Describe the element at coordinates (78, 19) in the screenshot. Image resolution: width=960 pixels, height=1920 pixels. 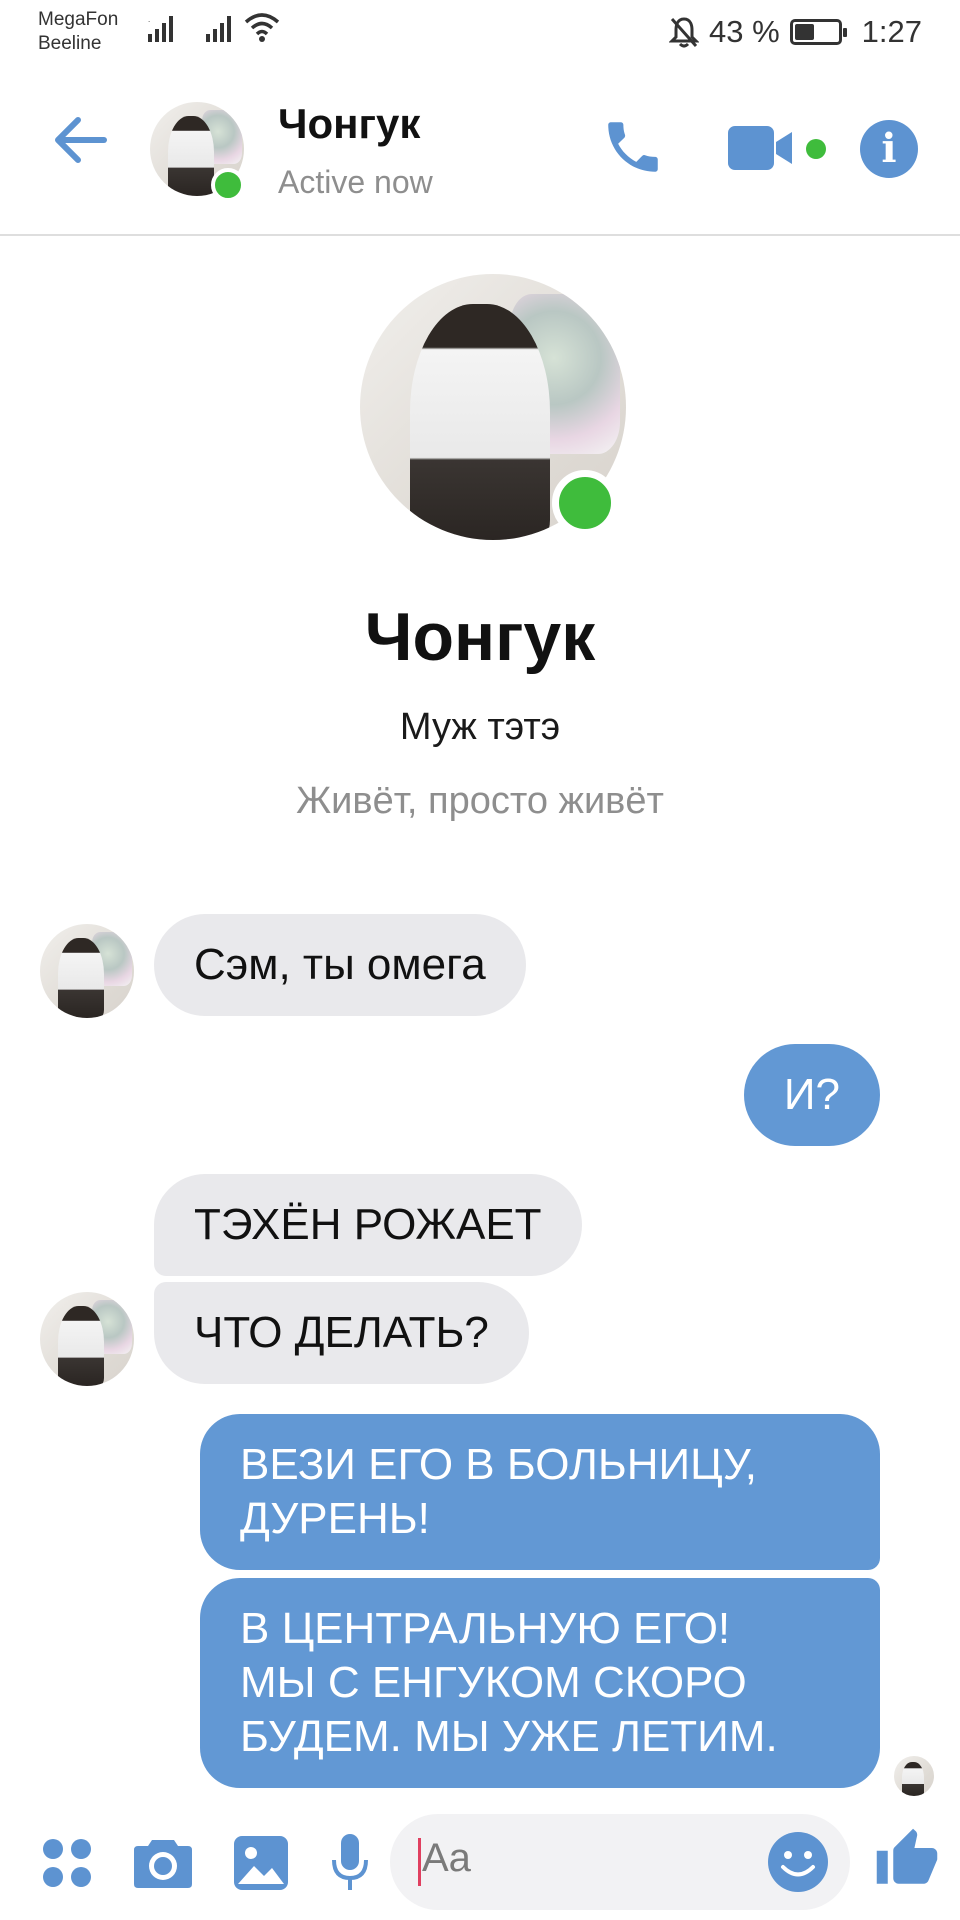
I see `carrier-megafon: MegaFon` at that location.